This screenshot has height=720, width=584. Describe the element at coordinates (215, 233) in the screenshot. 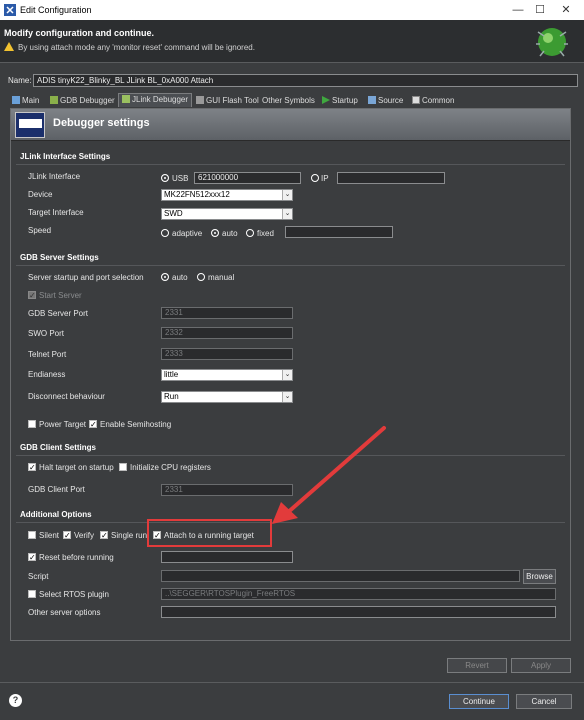

I see `speed-auto-radio` at that location.